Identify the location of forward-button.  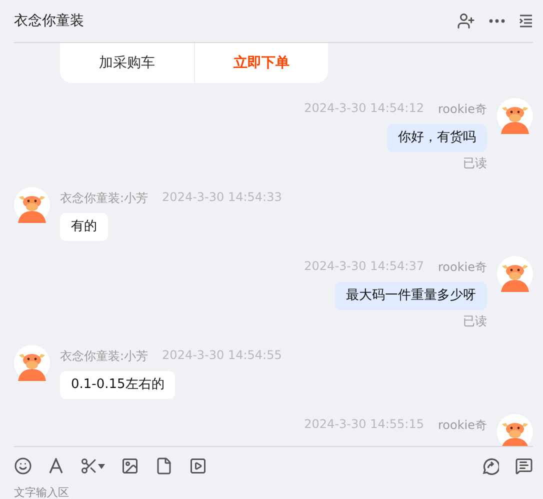
(490, 466).